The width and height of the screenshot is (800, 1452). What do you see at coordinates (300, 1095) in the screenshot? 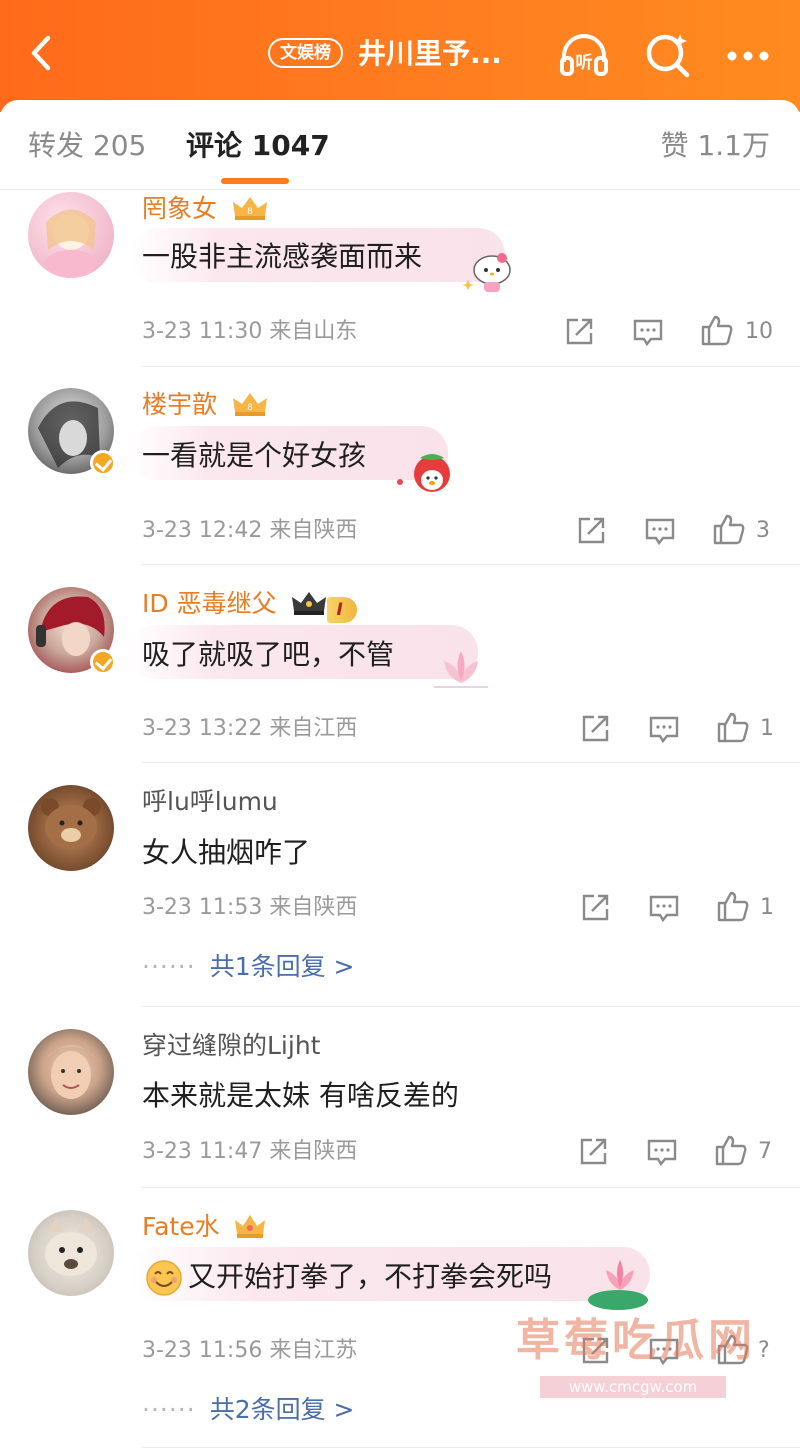
I see `comment-text: 本来就是太妹 有啥反差的` at bounding box center [300, 1095].